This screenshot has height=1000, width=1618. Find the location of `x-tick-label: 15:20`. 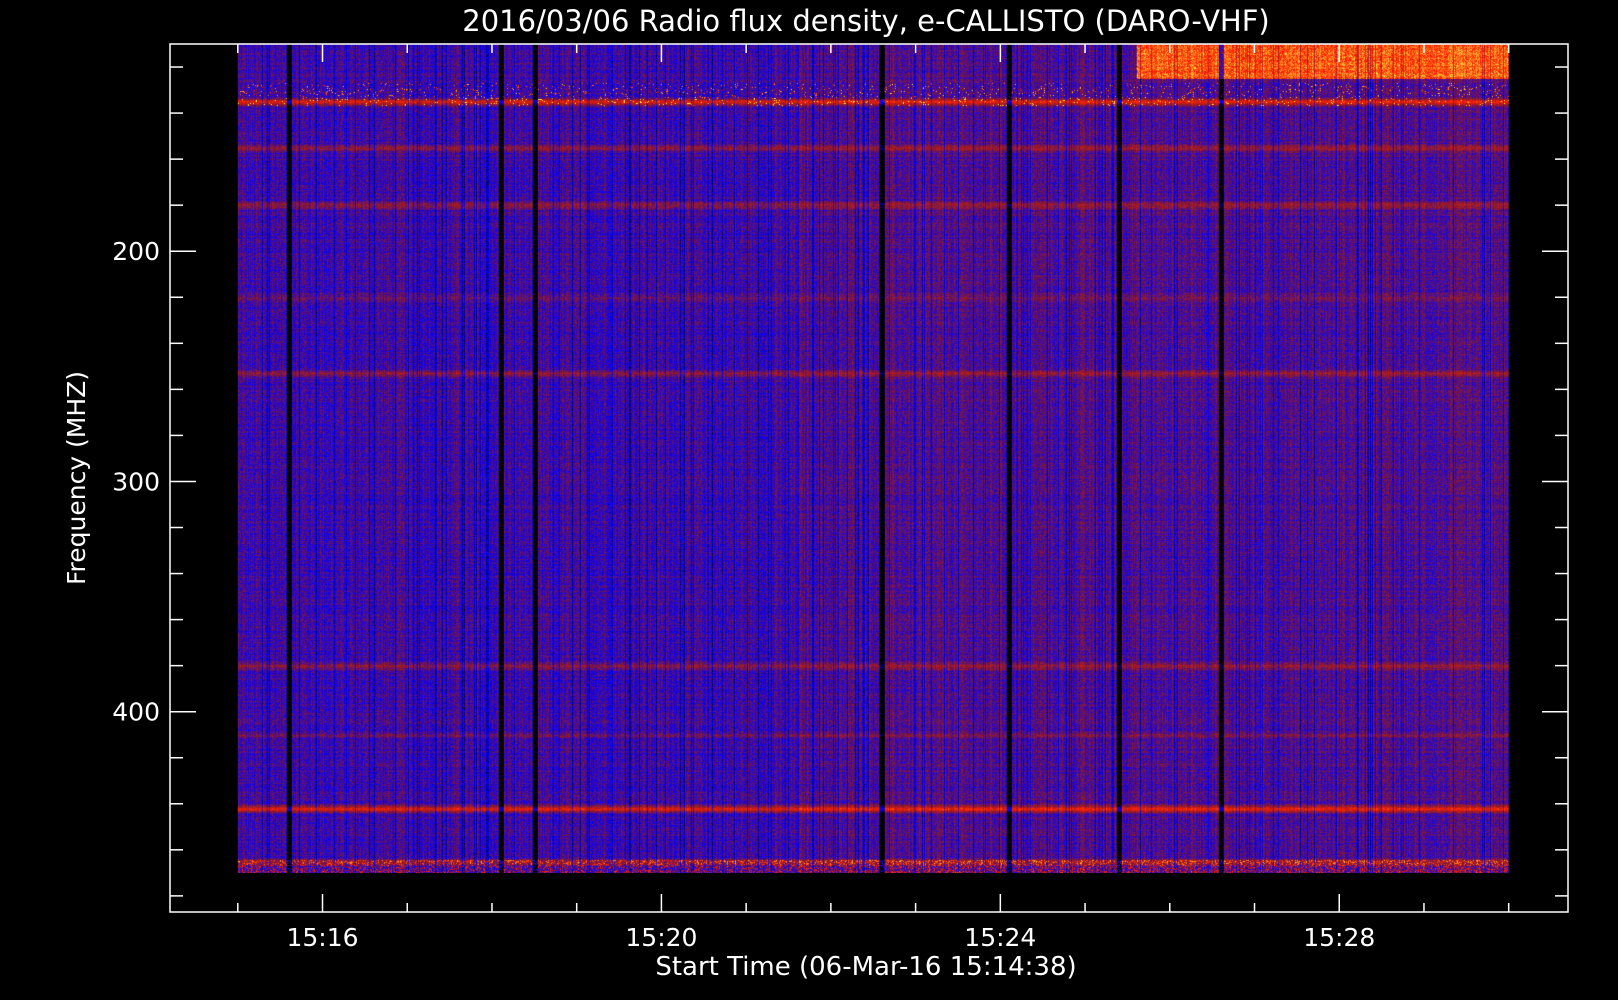

x-tick-label: 15:20 is located at coordinates (661, 937).